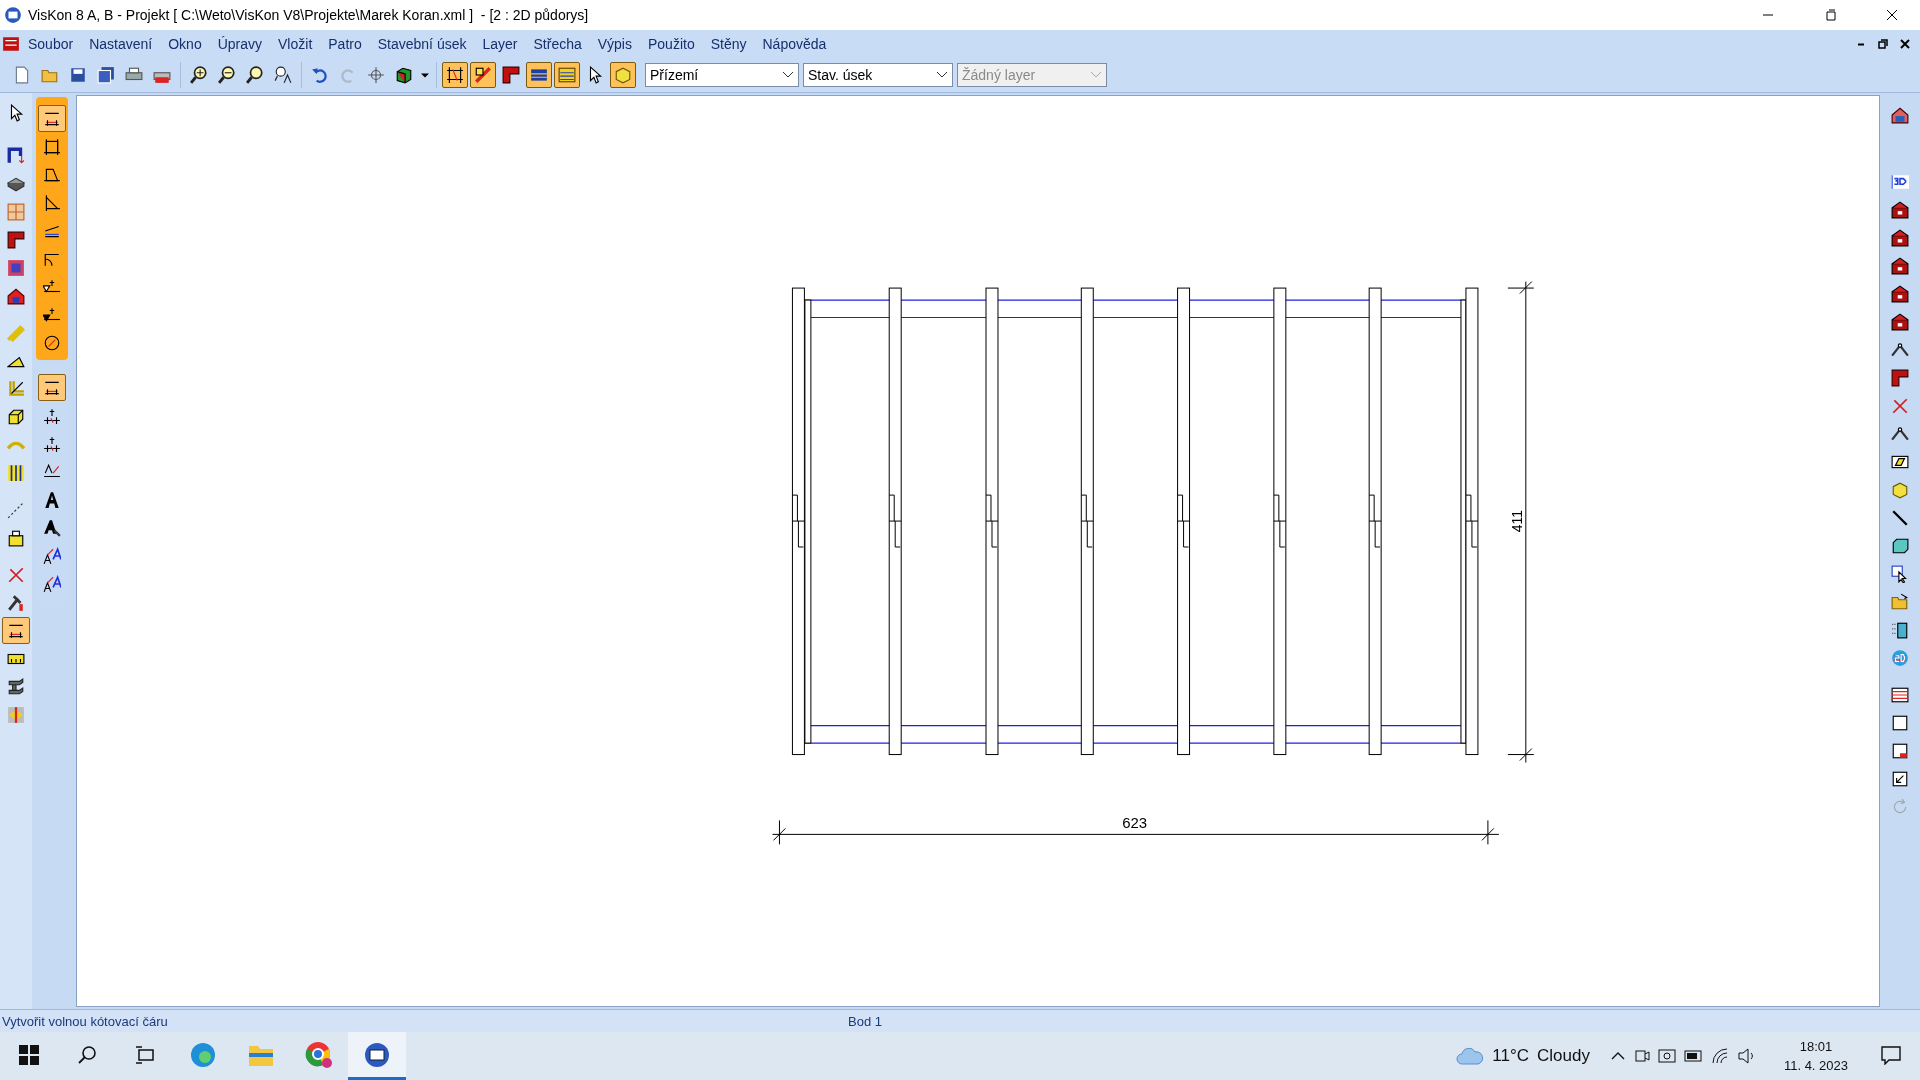 Image resolution: width=1920 pixels, height=1080 pixels. What do you see at coordinates (1135, 823) in the screenshot?
I see `dimension-label: 623` at bounding box center [1135, 823].